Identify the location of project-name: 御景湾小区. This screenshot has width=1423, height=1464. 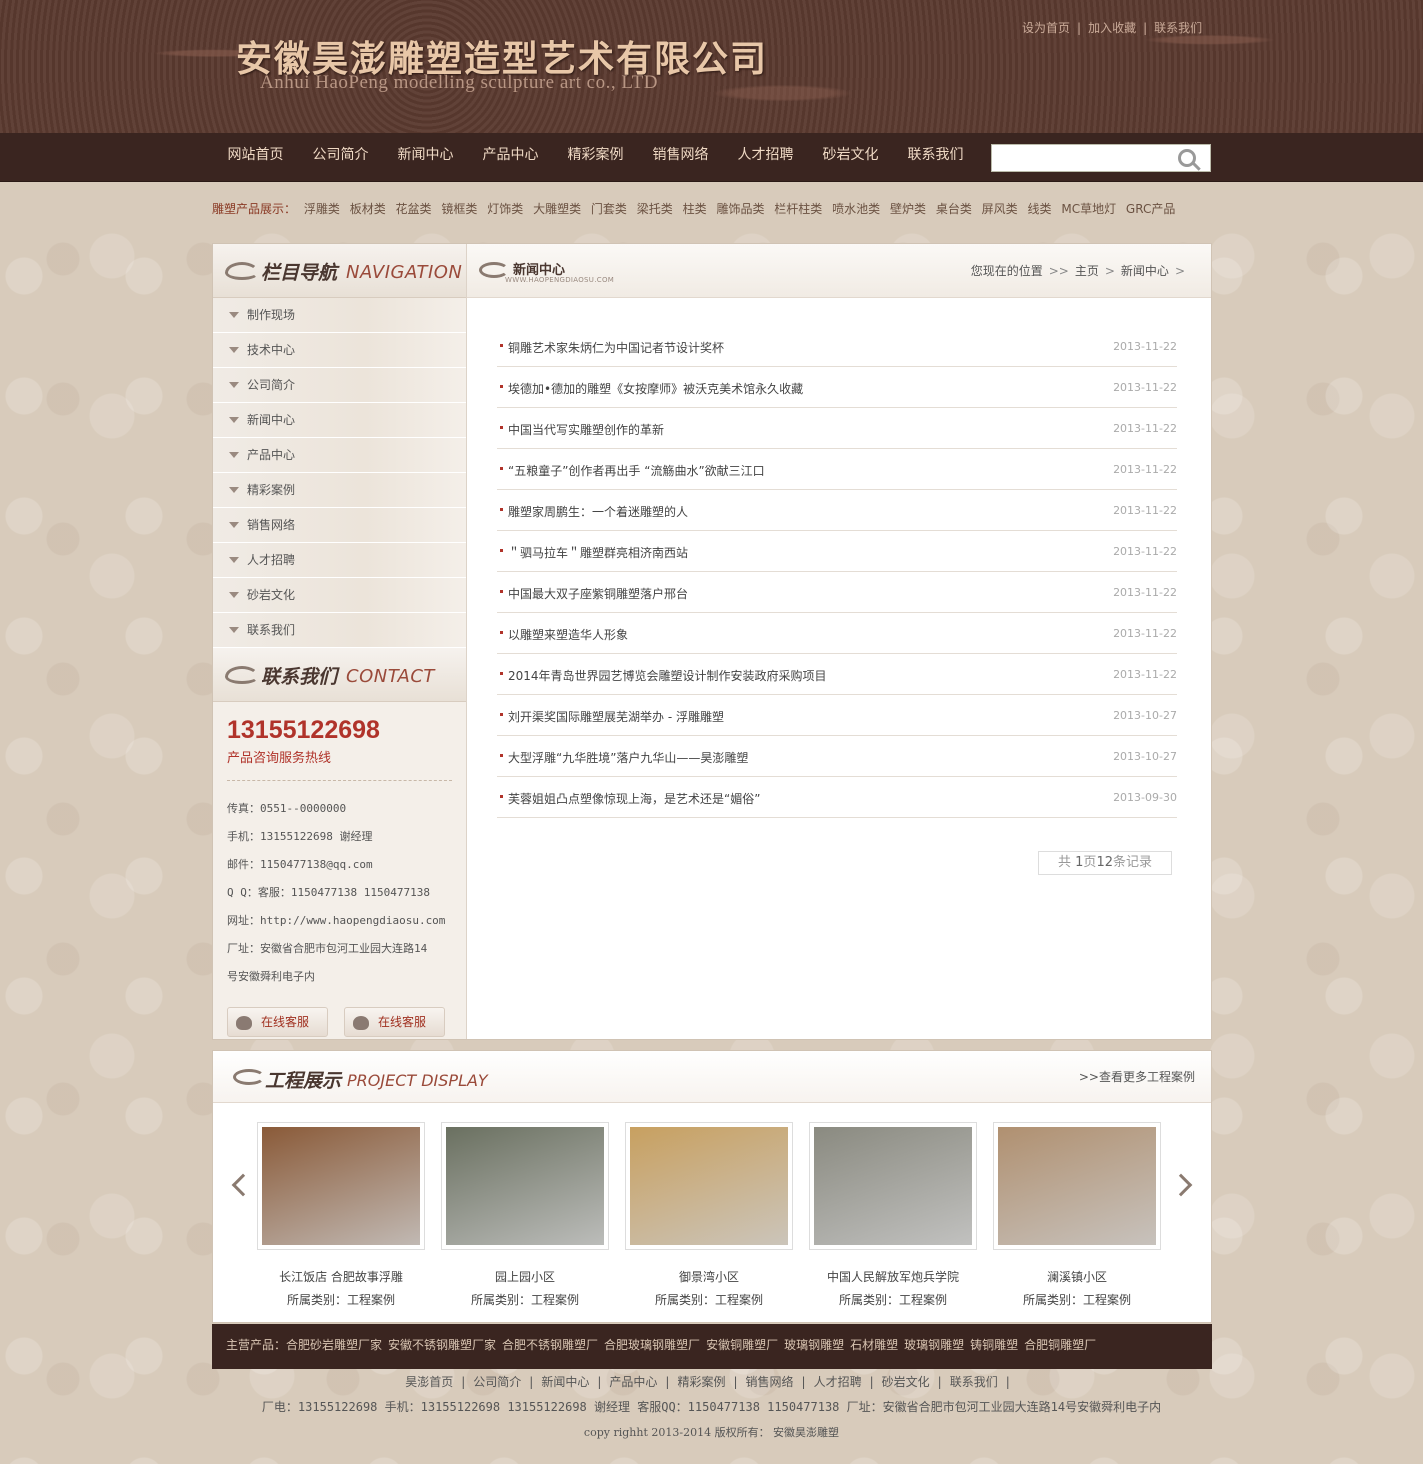
(709, 1276).